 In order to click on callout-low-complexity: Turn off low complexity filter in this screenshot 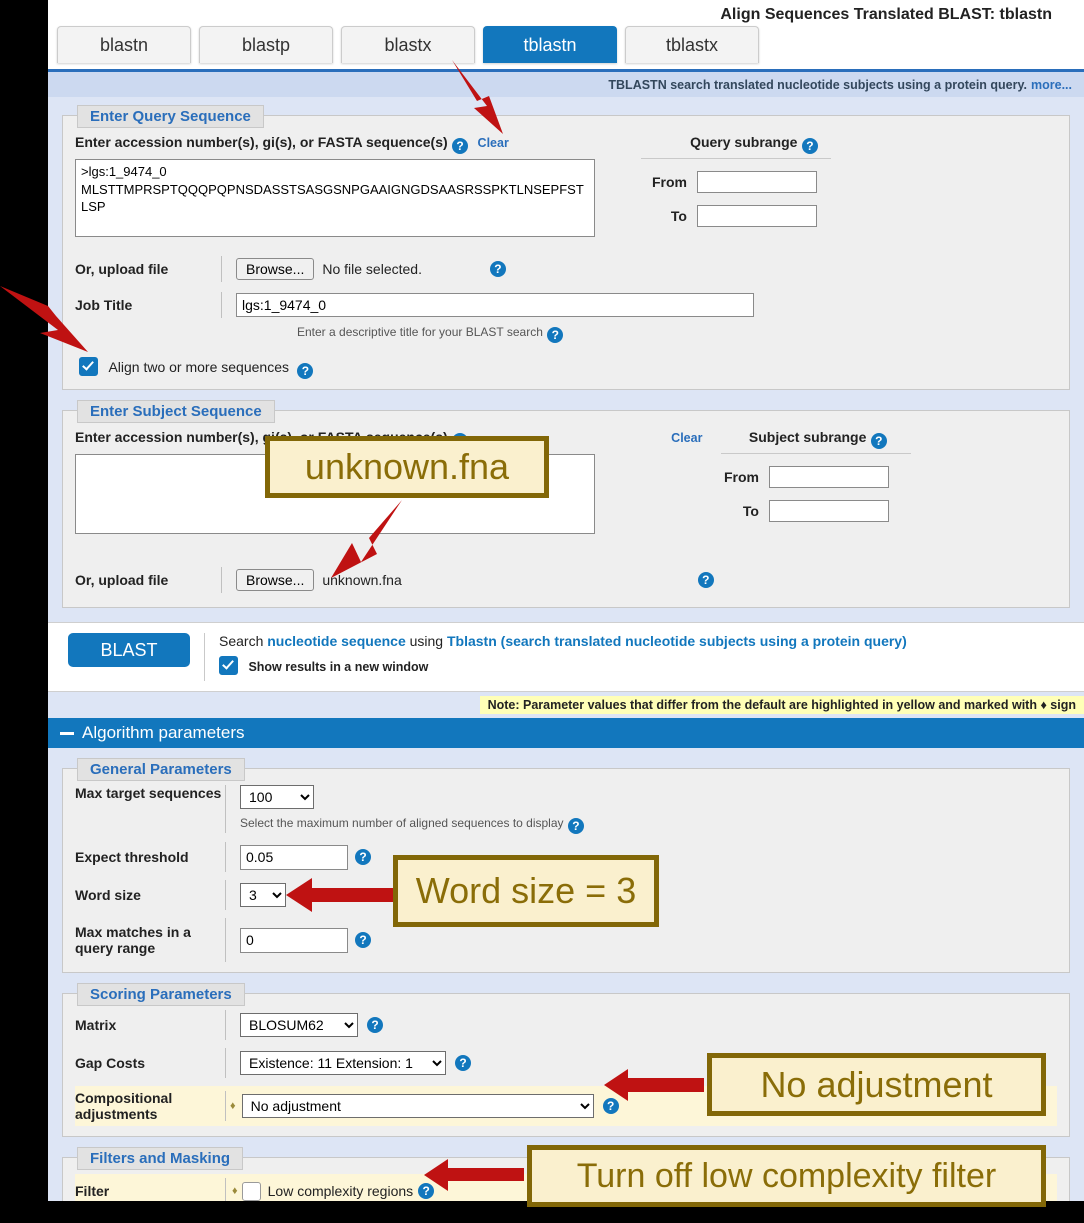, I will do `click(786, 1176)`.